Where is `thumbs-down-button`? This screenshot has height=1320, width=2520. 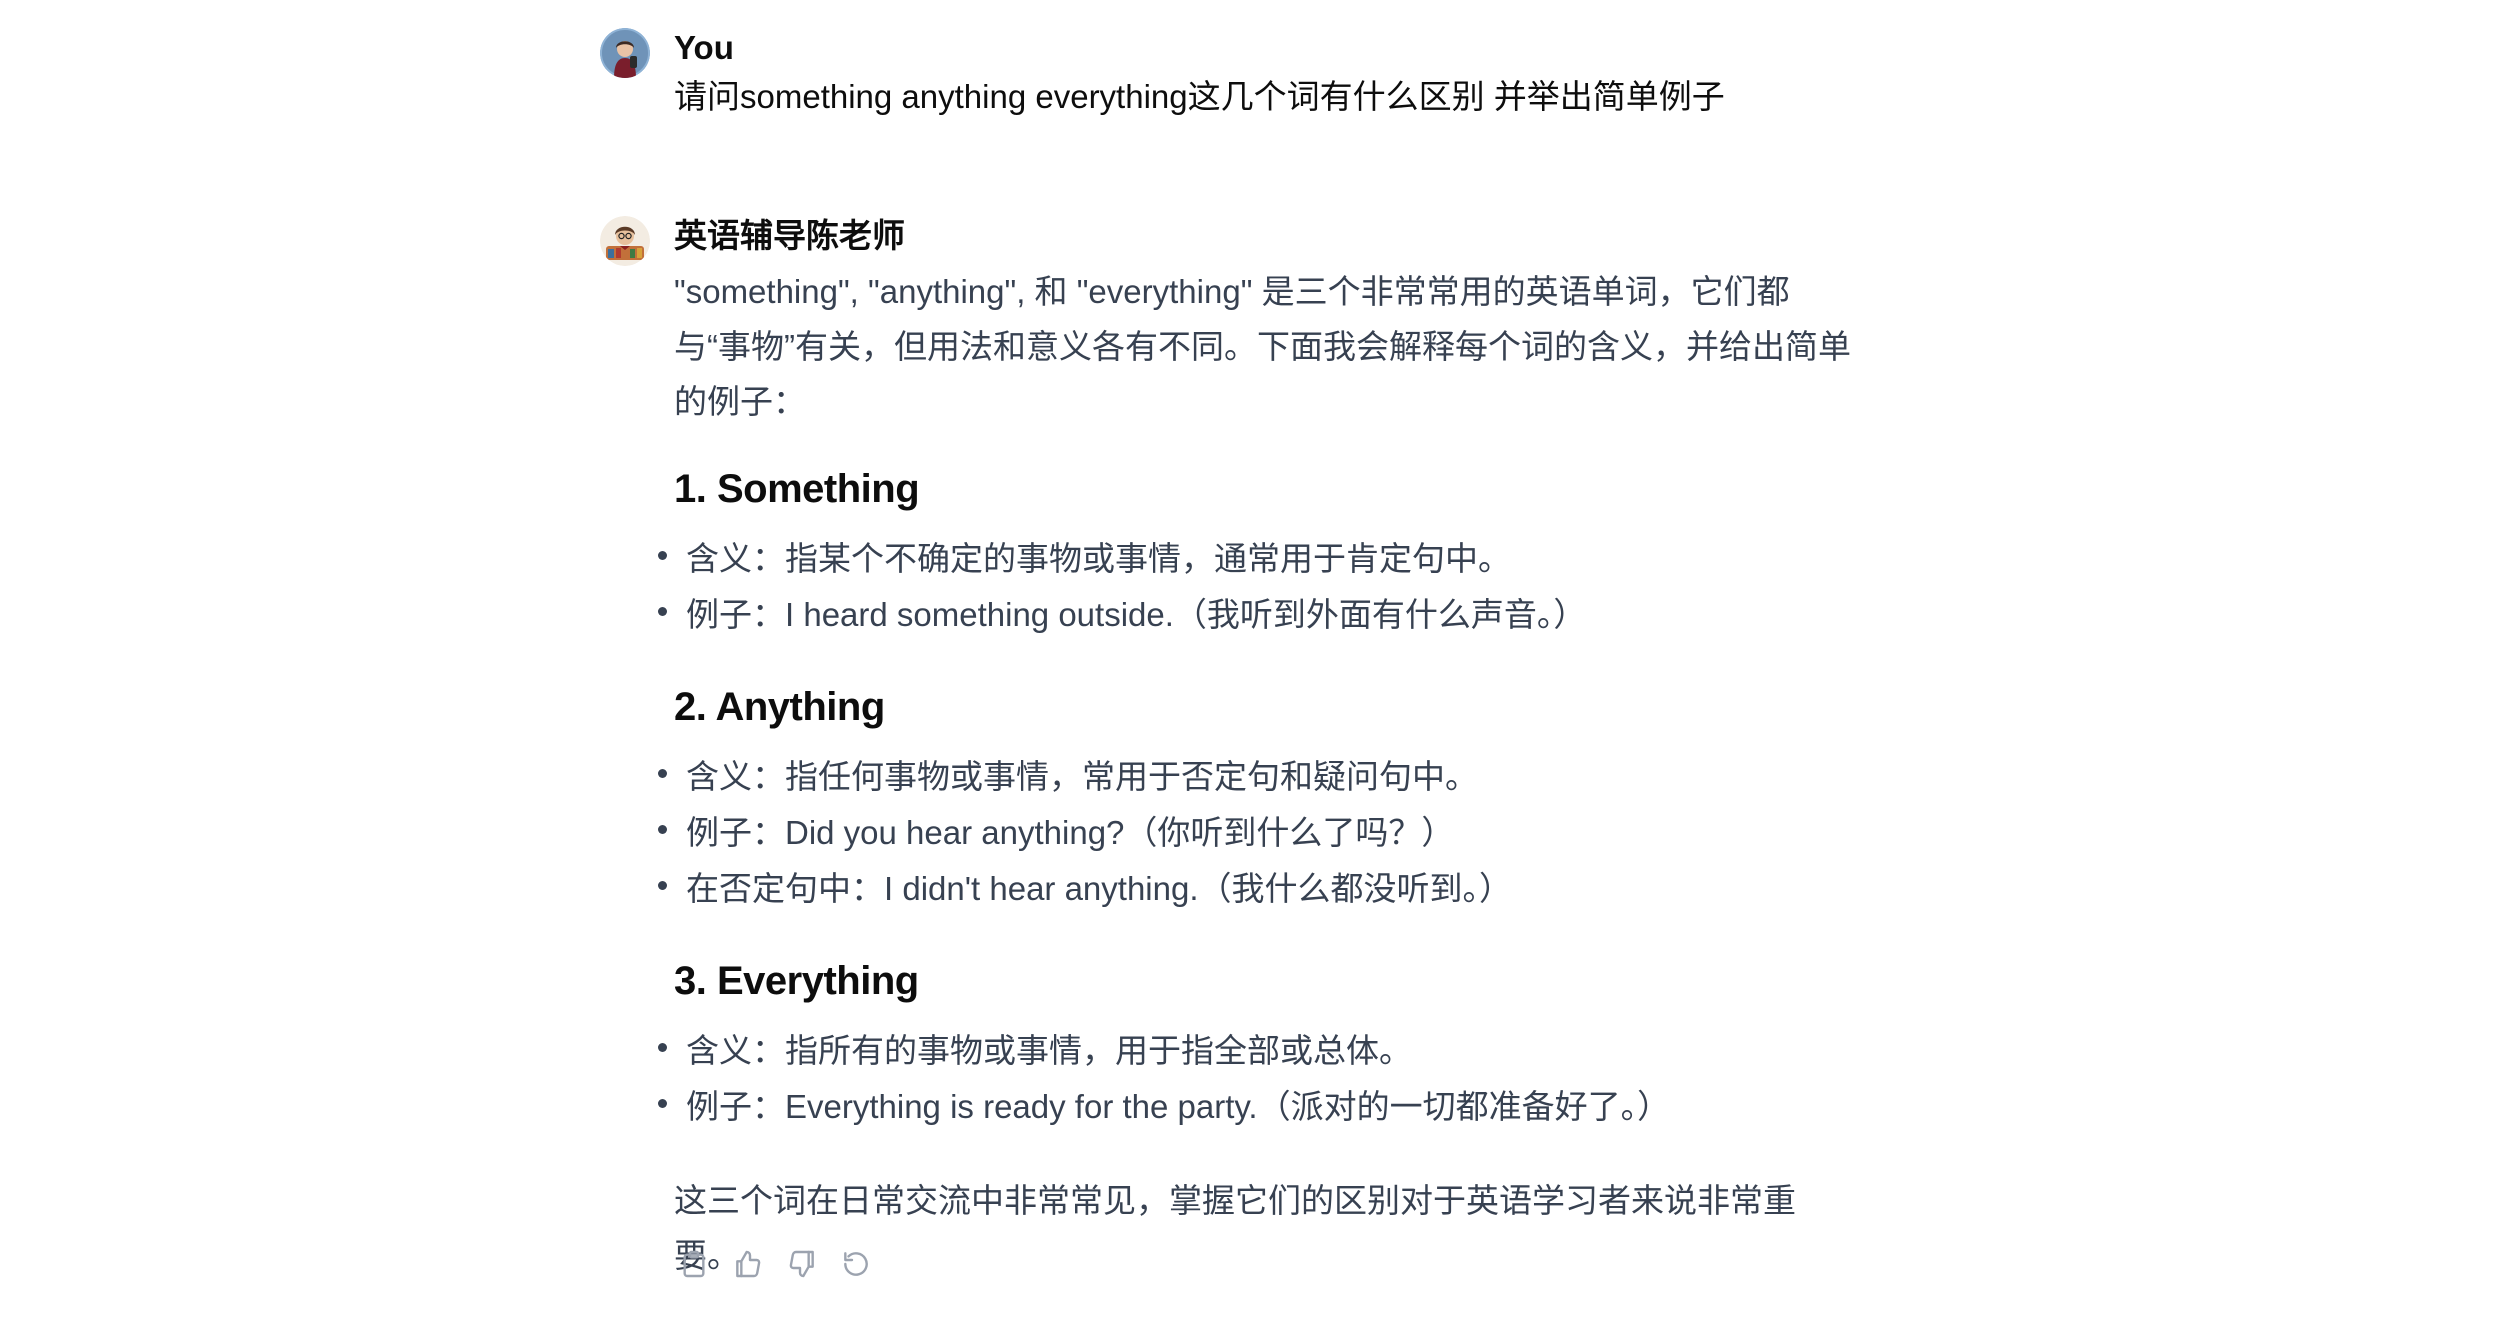 thumbs-down-button is located at coordinates (802, 1264).